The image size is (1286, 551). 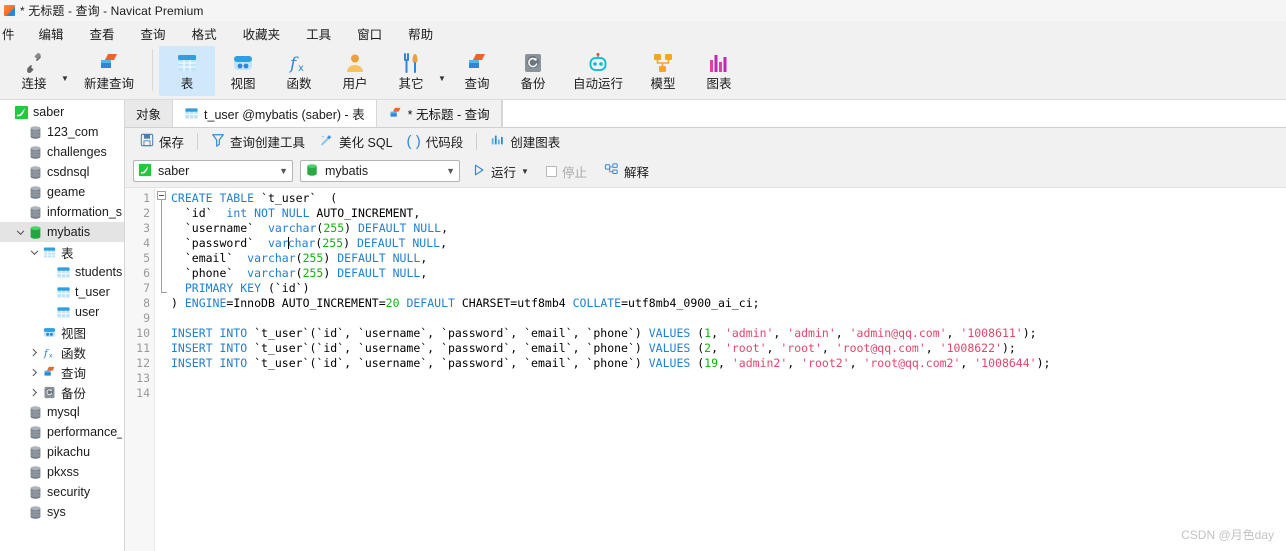 What do you see at coordinates (690, 303) in the screenshot?
I see `code-token: =utf8mb4_0900_ai_ci;` at bounding box center [690, 303].